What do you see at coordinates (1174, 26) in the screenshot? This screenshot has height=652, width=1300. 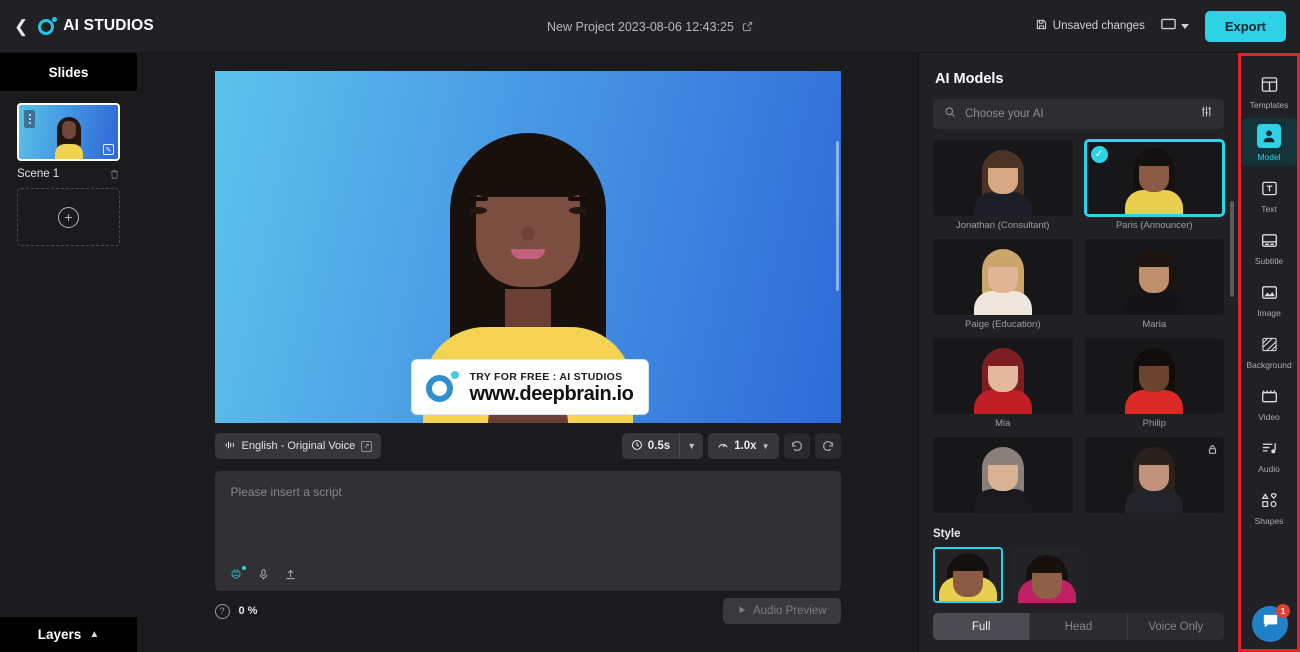 I see `aspect-ratio-dropdown` at bounding box center [1174, 26].